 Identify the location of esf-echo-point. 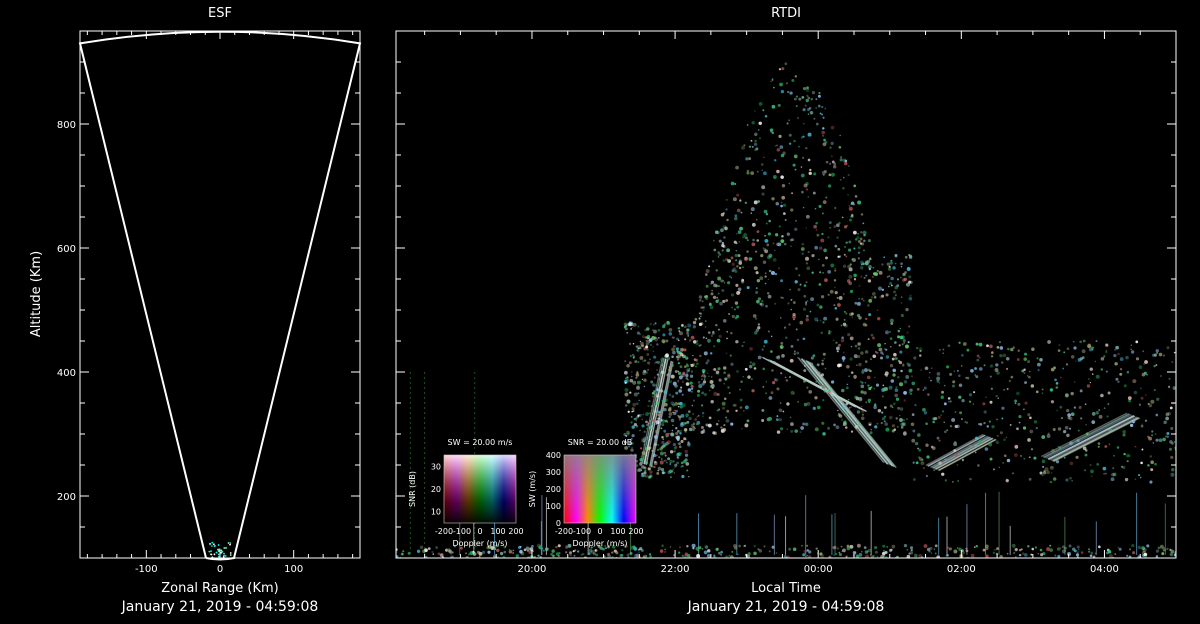
(211, 546).